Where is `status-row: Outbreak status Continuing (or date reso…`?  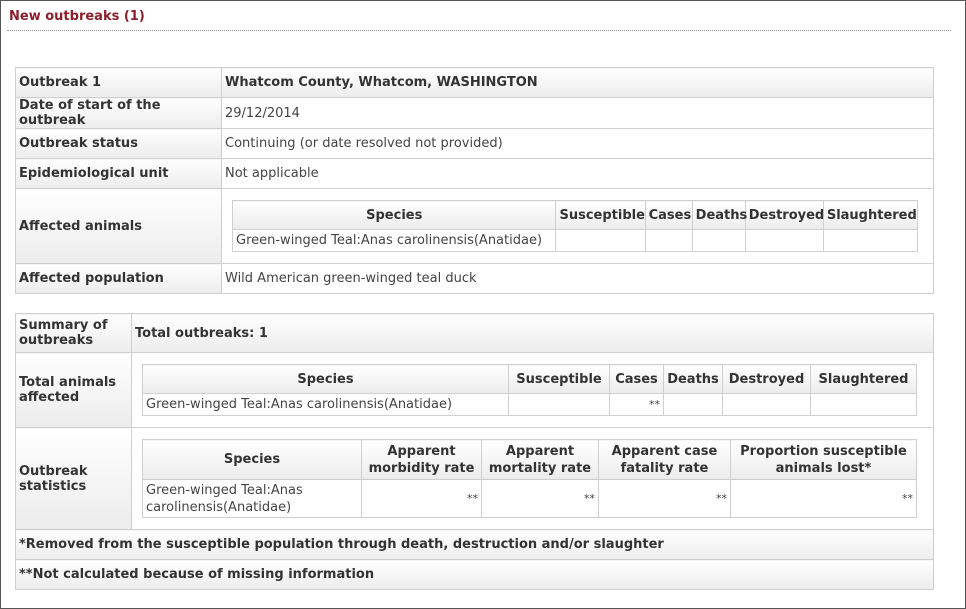 status-row: Outbreak status Continuing (or date reso… is located at coordinates (474, 143).